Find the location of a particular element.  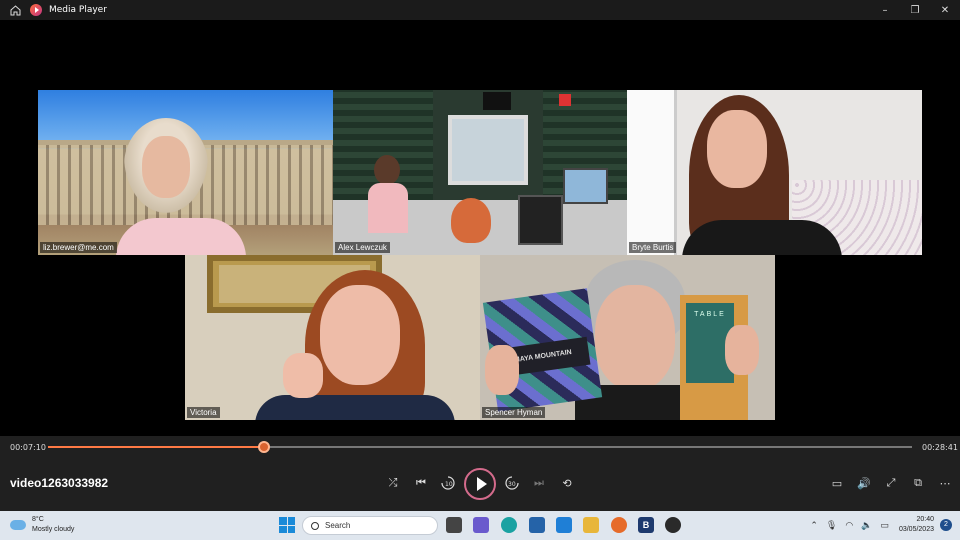

rewind-10-icon: 10 is located at coordinates (448, 483).